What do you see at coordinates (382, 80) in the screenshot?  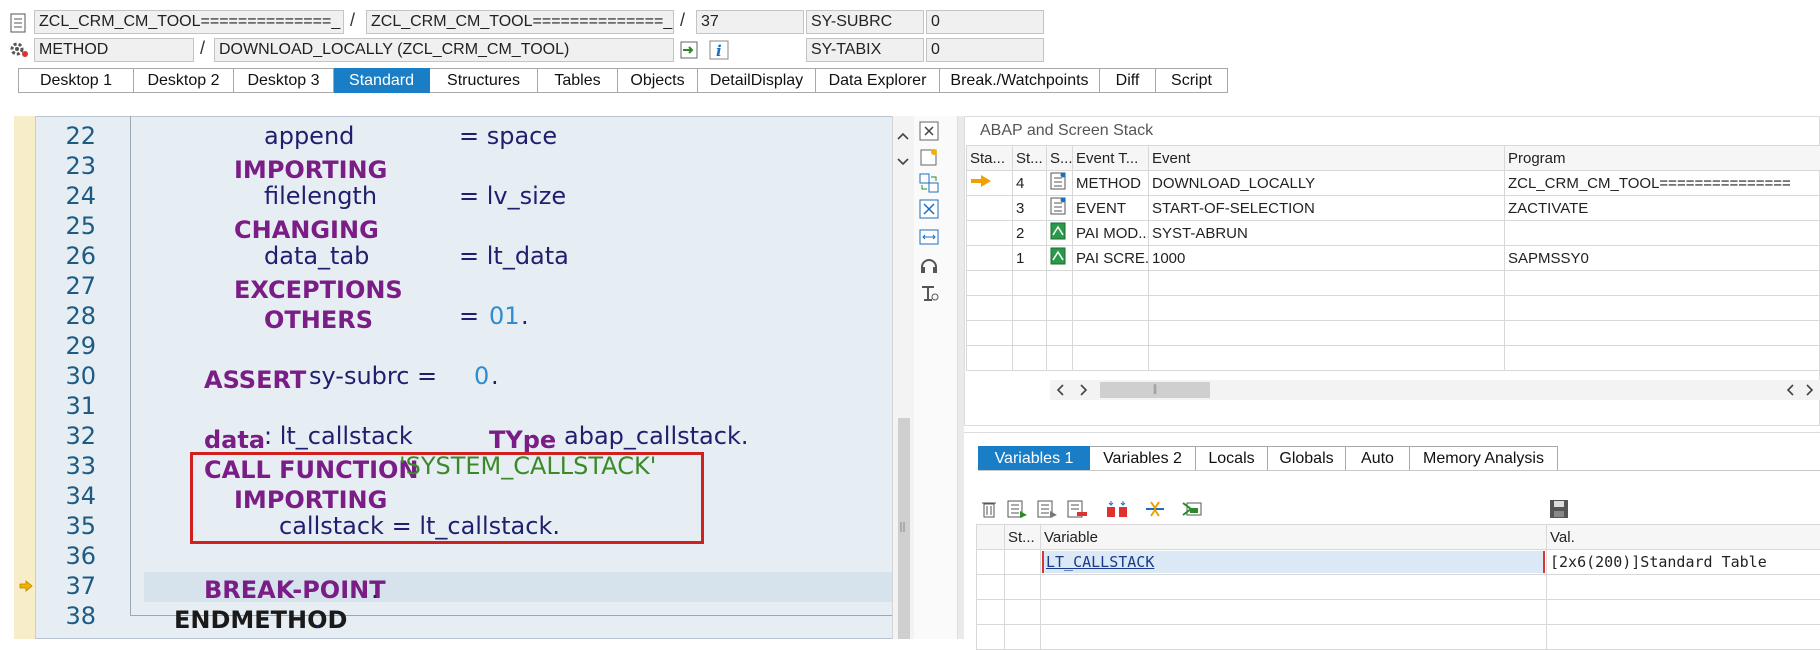 I see `tab-standard: Standard` at bounding box center [382, 80].